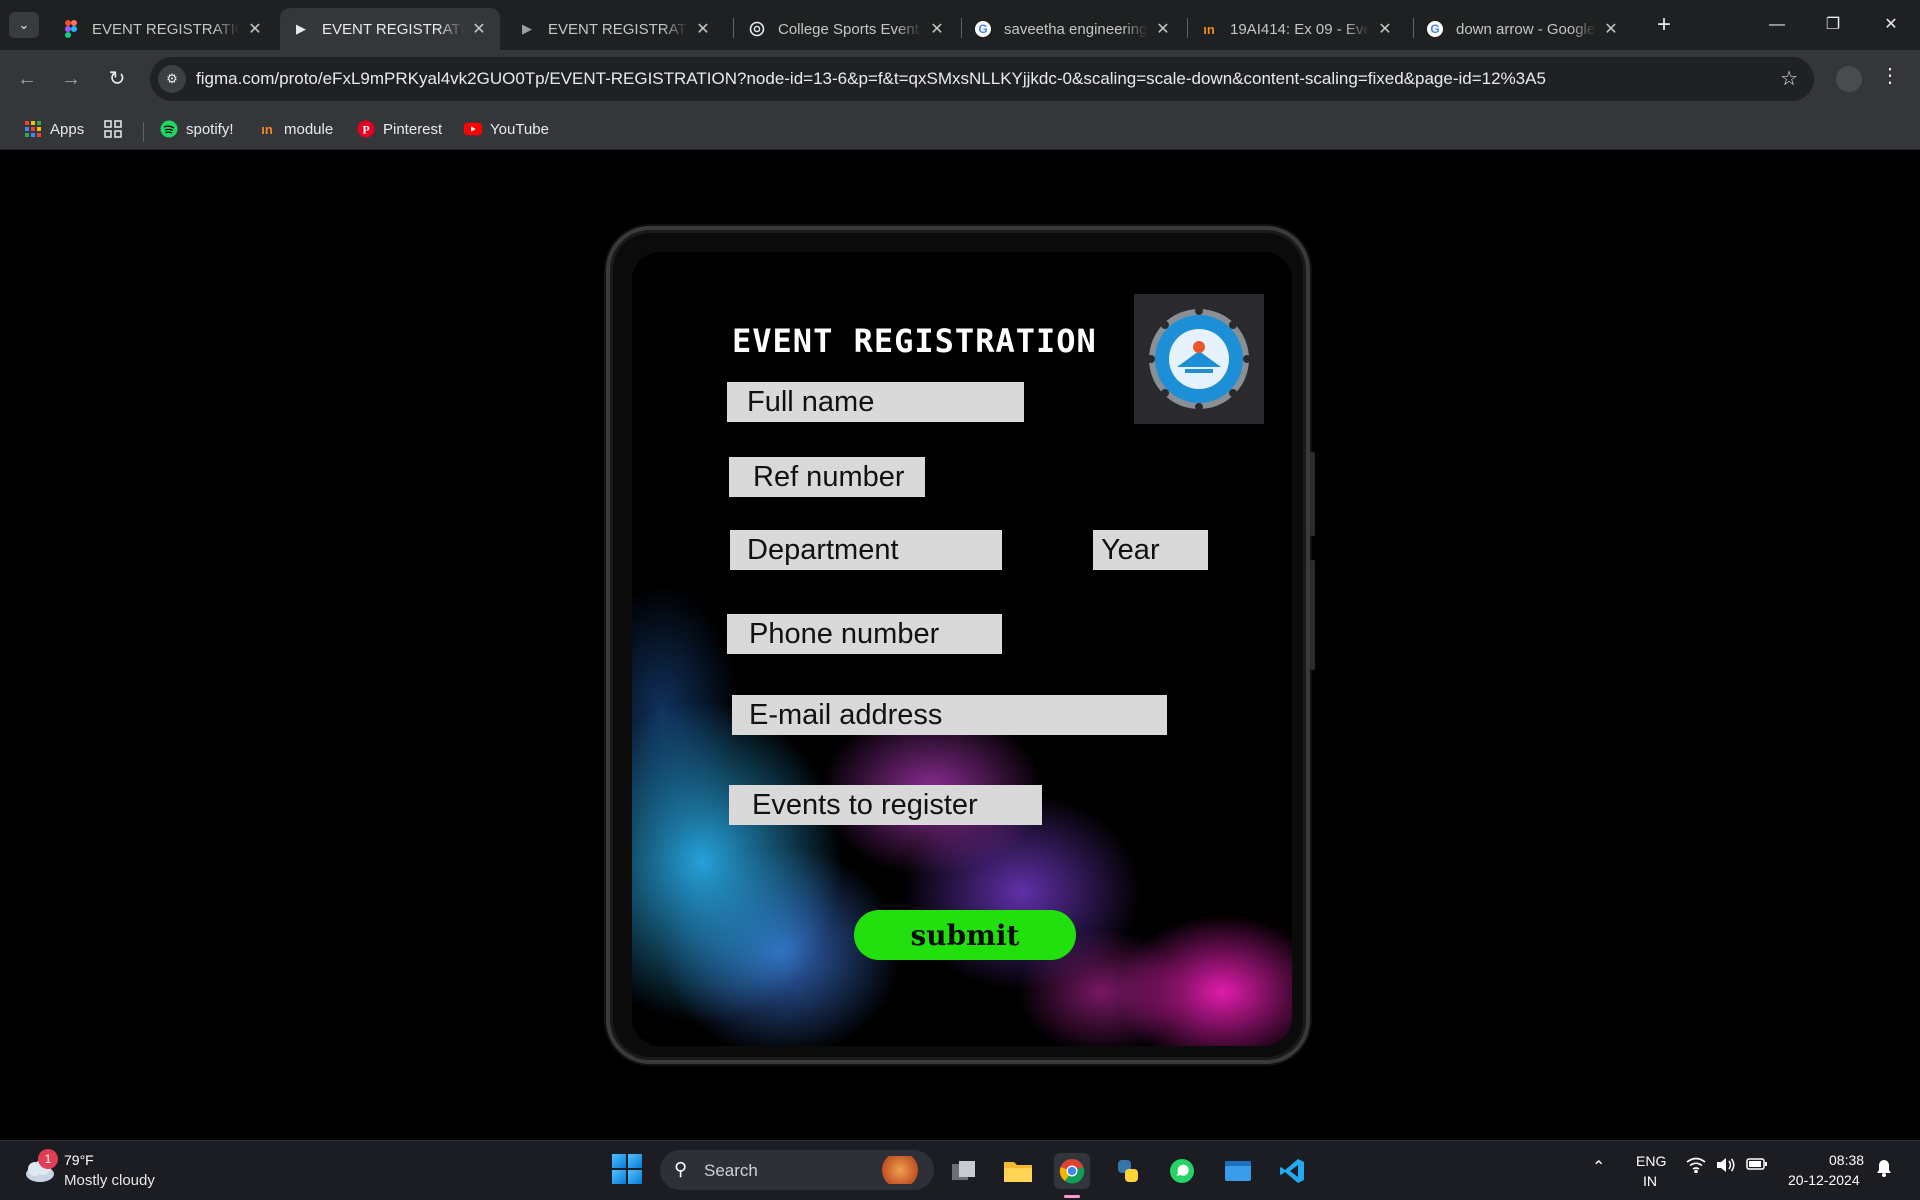 Image resolution: width=1920 pixels, height=1200 pixels. What do you see at coordinates (71, 79) in the screenshot?
I see `forward-button: →` at bounding box center [71, 79].